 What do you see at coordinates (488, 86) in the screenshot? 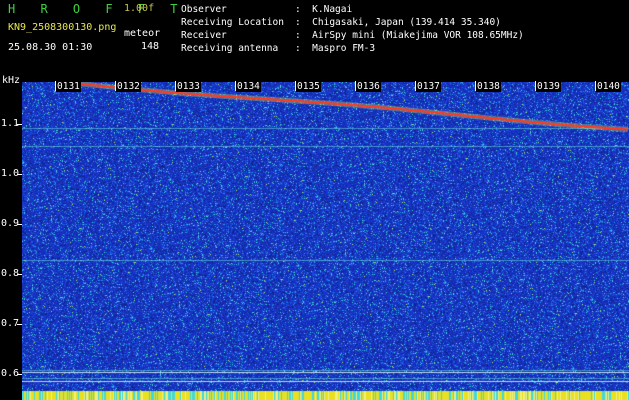
I see `time-tick-label: 0138` at bounding box center [488, 86].